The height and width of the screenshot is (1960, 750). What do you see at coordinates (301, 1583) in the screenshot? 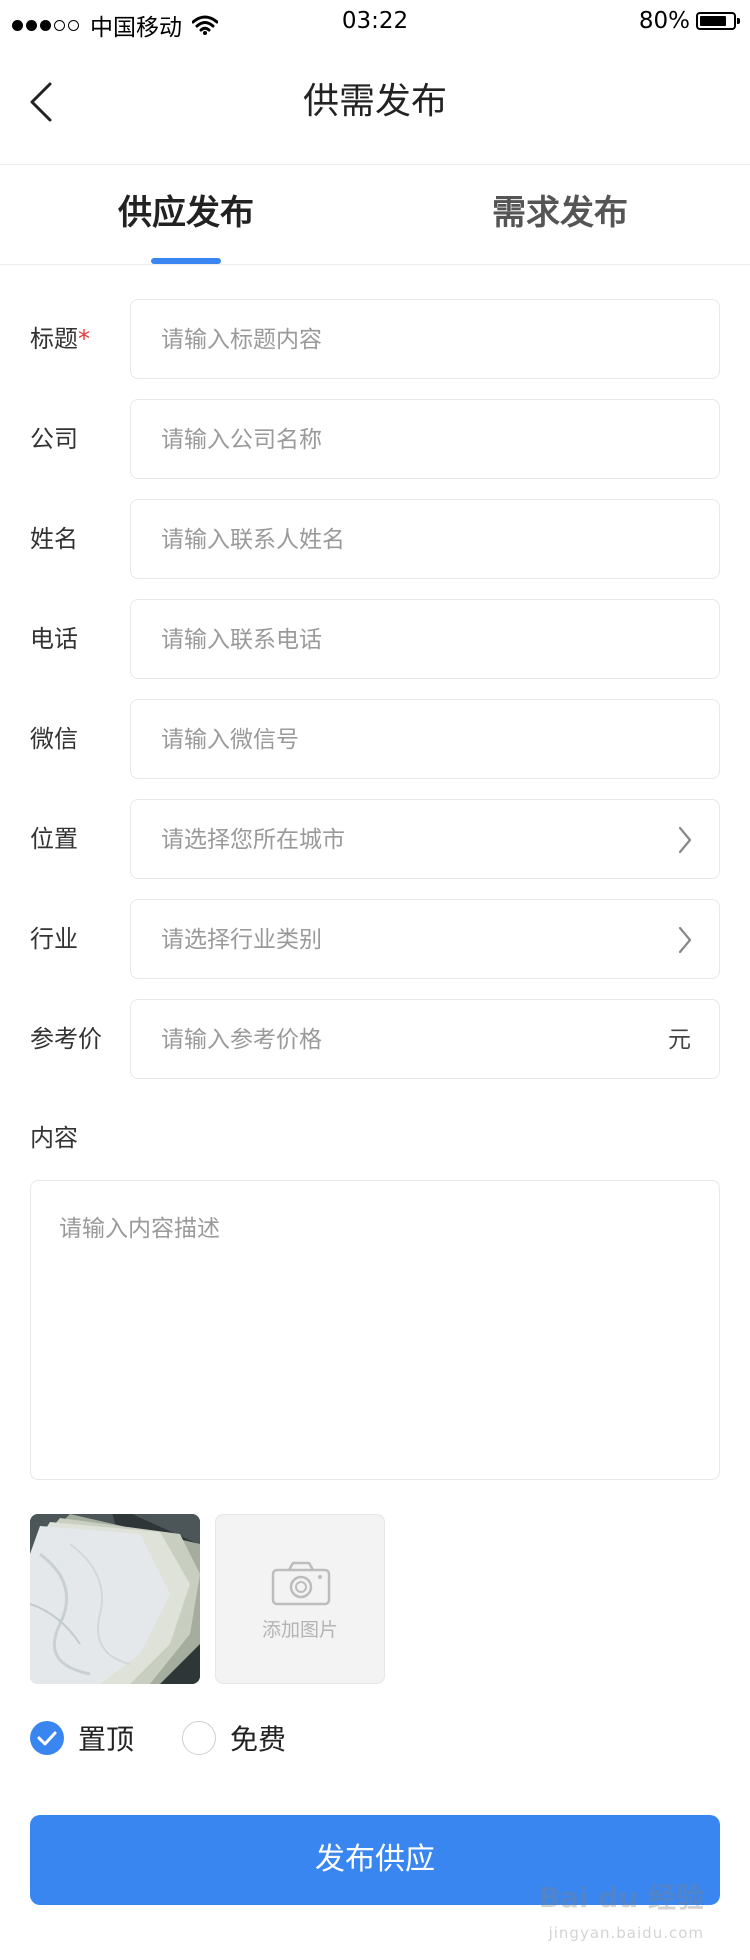
I see `camera-icon` at bounding box center [301, 1583].